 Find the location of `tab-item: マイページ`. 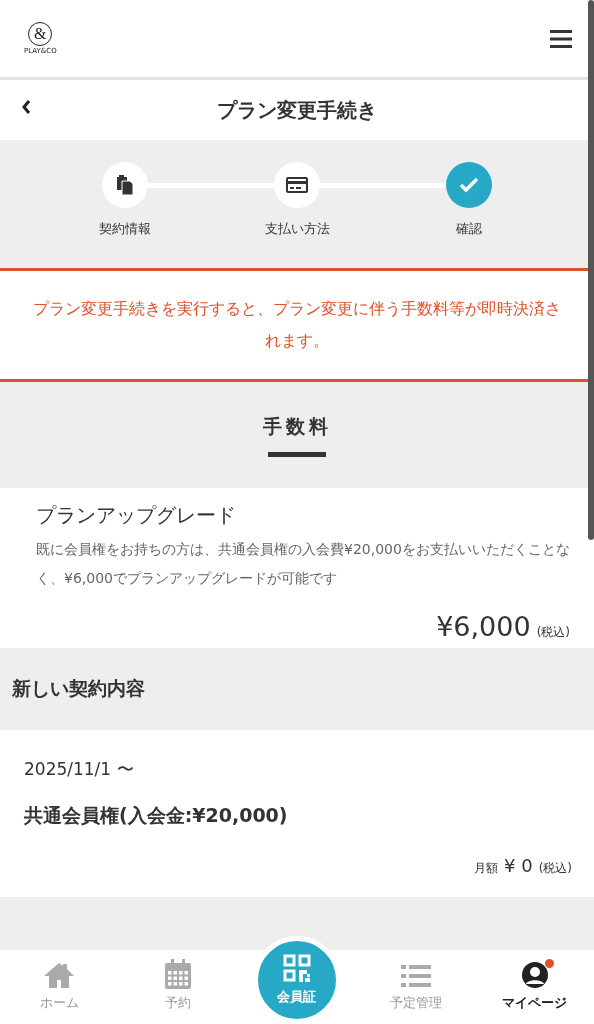

tab-item: マイページ is located at coordinates (534, 992).